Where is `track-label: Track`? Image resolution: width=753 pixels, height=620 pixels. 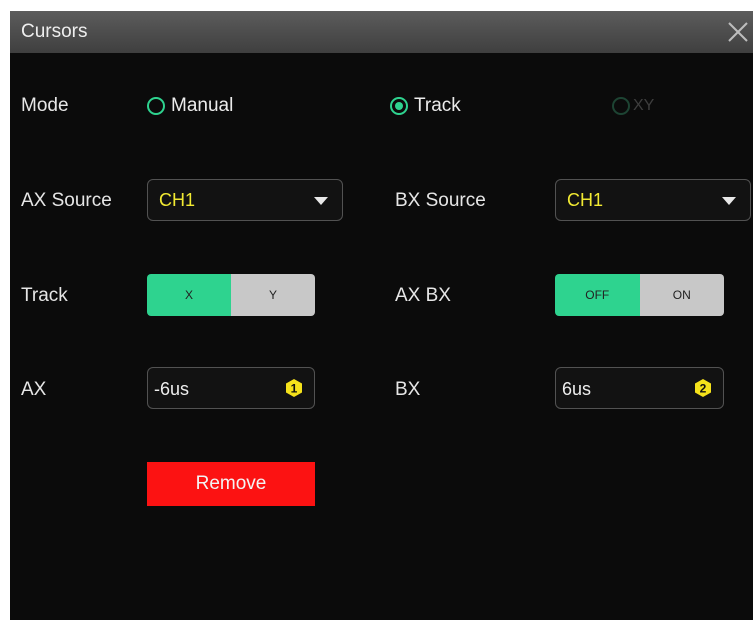
track-label: Track is located at coordinates (44, 295).